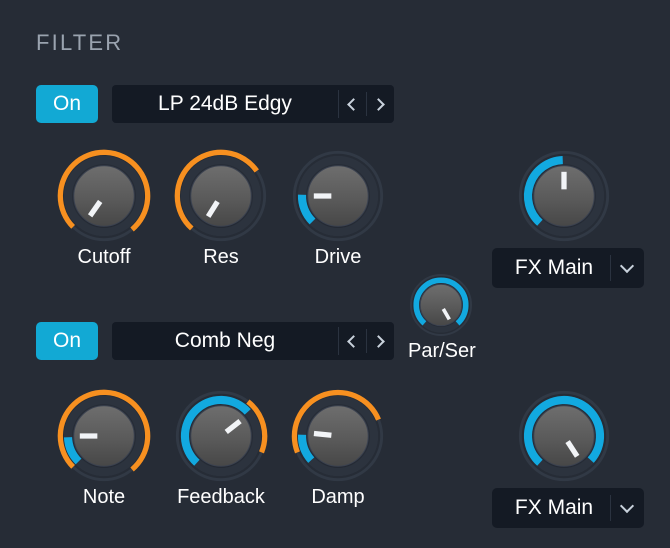  Describe the element at coordinates (104, 497) in the screenshot. I see `knob-note-label: Note` at that location.